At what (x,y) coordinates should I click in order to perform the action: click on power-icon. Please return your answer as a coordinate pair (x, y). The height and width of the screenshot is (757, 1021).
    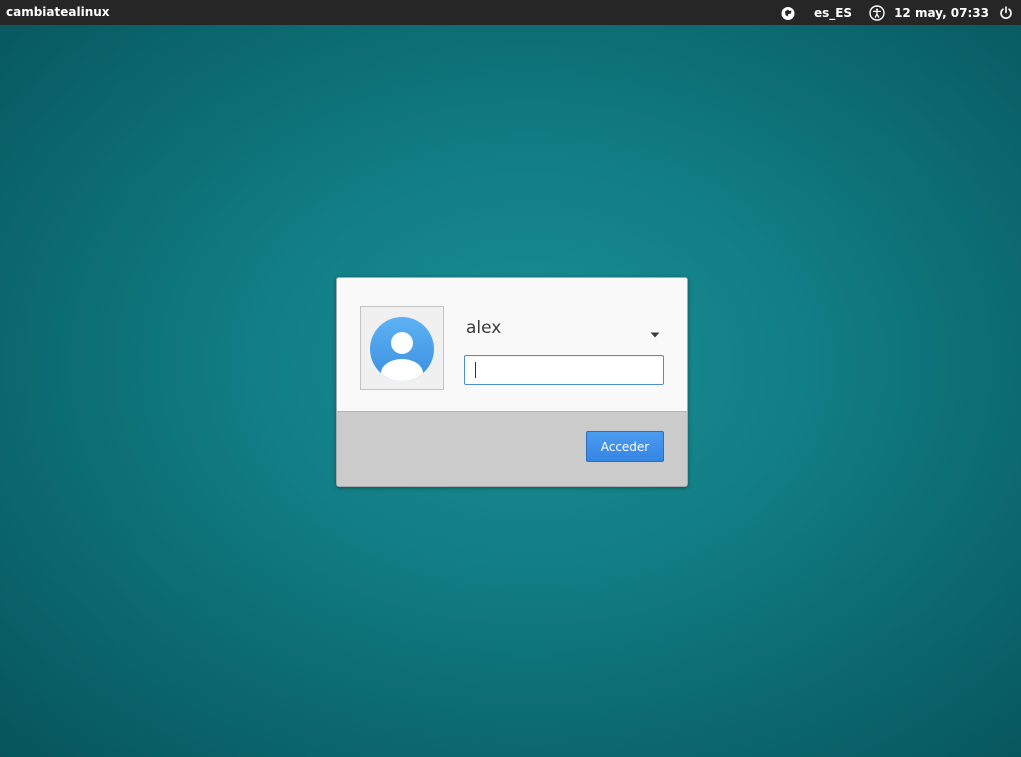
    Looking at the image, I should click on (1006, 13).